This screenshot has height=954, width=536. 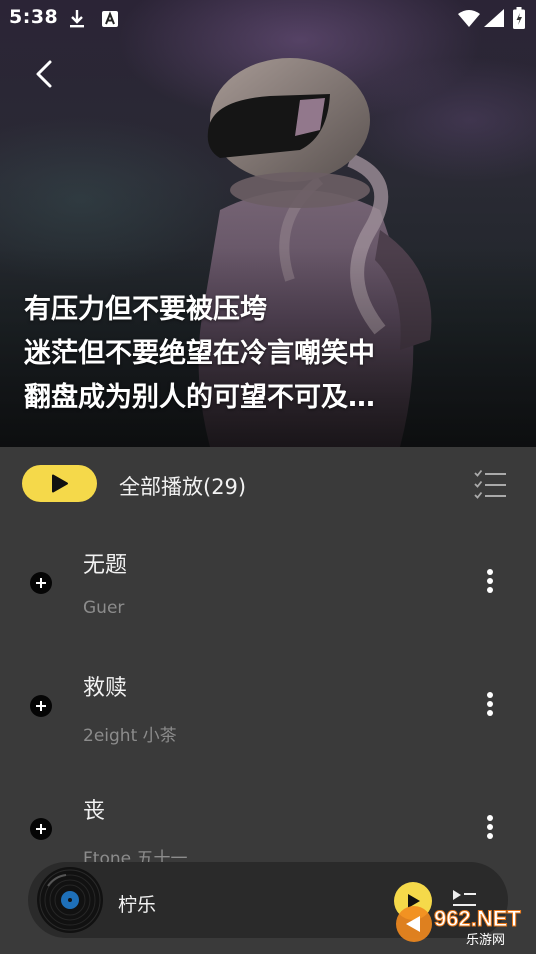 What do you see at coordinates (110, 19) in the screenshot?
I see `a-badge-icon` at bounding box center [110, 19].